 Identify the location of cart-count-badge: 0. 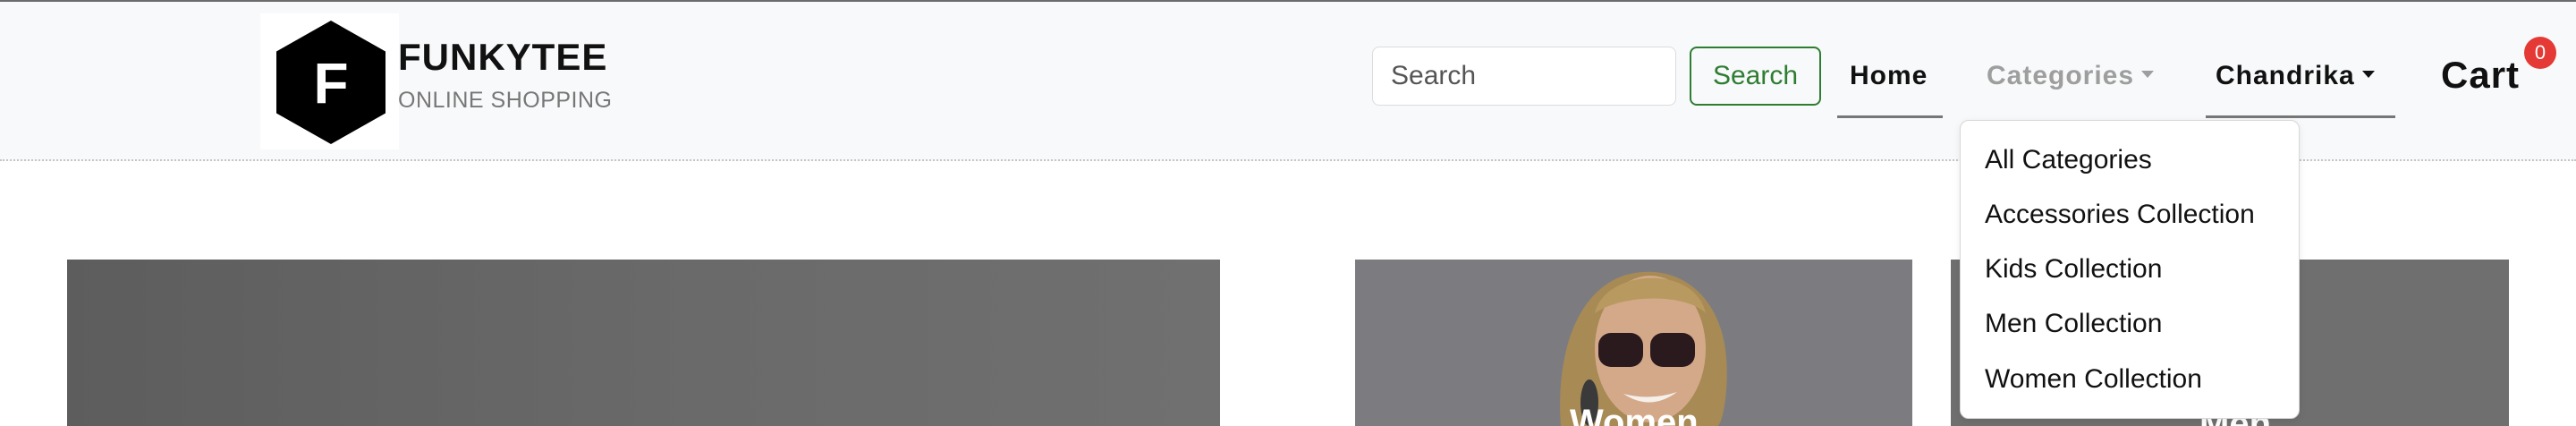
(2540, 53).